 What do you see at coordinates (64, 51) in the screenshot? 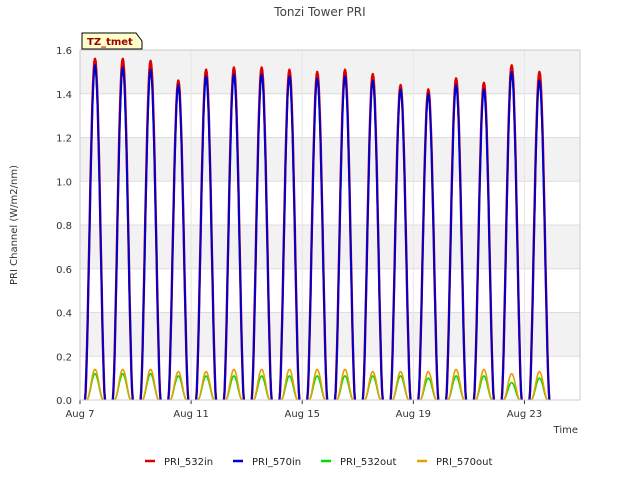
I see `y-tick-label: 1.6` at bounding box center [64, 51].